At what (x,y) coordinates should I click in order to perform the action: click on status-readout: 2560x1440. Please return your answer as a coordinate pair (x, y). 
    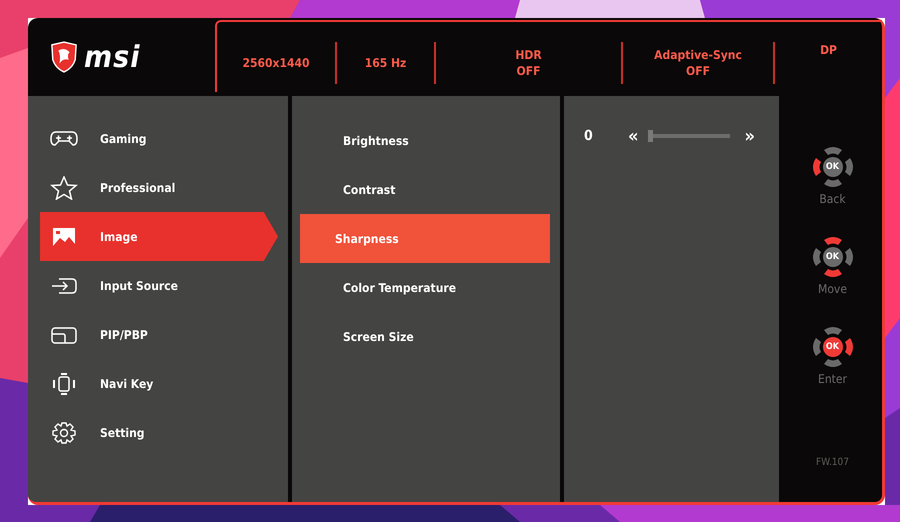
    Looking at the image, I should click on (276, 63).